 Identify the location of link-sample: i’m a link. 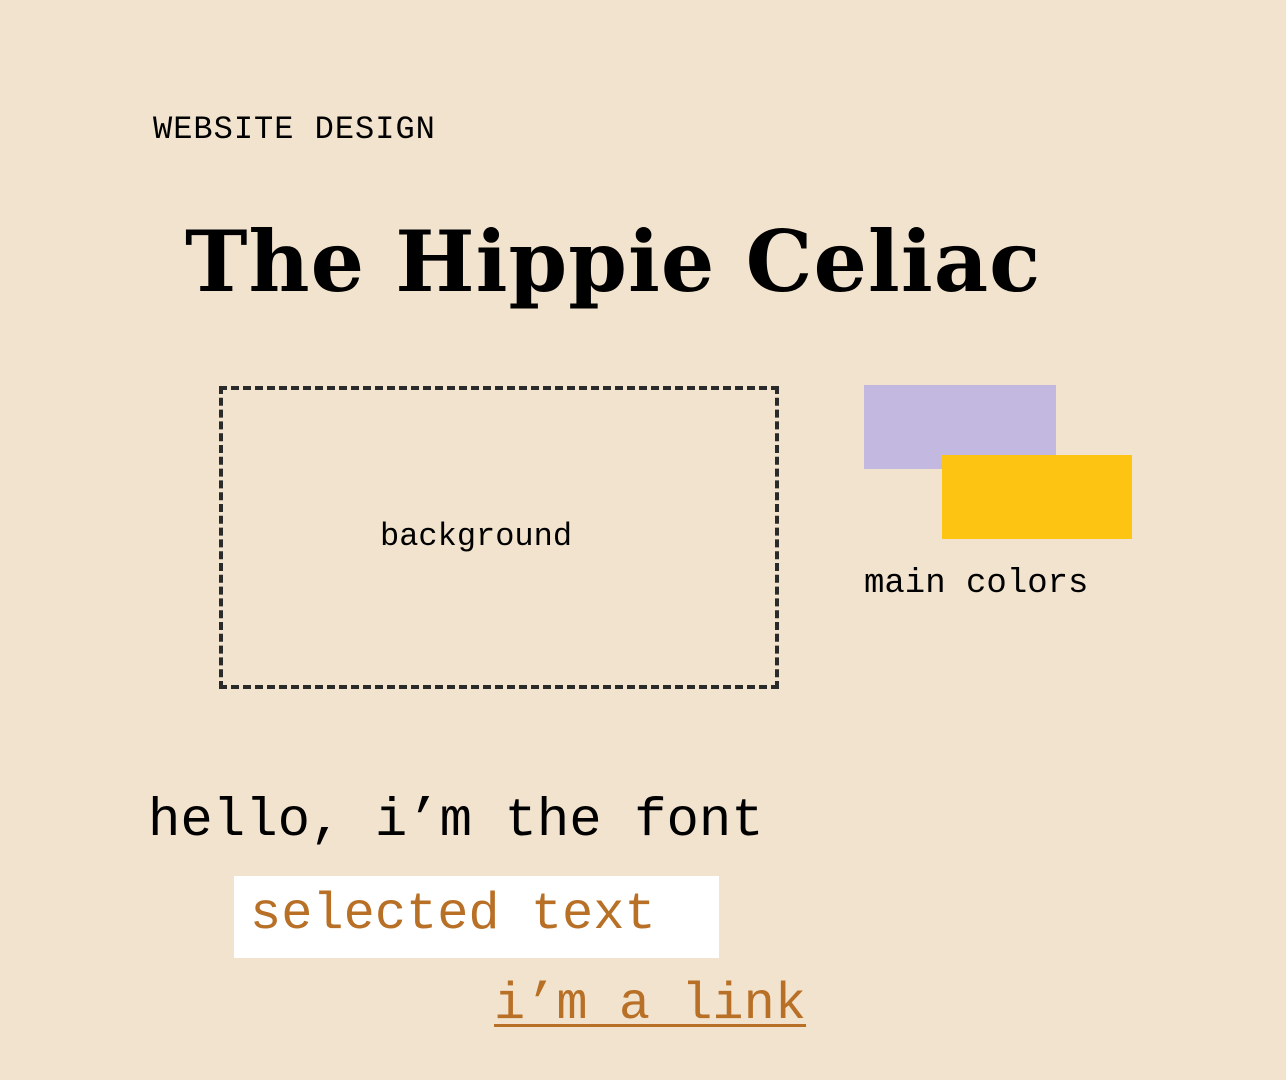
(650, 1005).